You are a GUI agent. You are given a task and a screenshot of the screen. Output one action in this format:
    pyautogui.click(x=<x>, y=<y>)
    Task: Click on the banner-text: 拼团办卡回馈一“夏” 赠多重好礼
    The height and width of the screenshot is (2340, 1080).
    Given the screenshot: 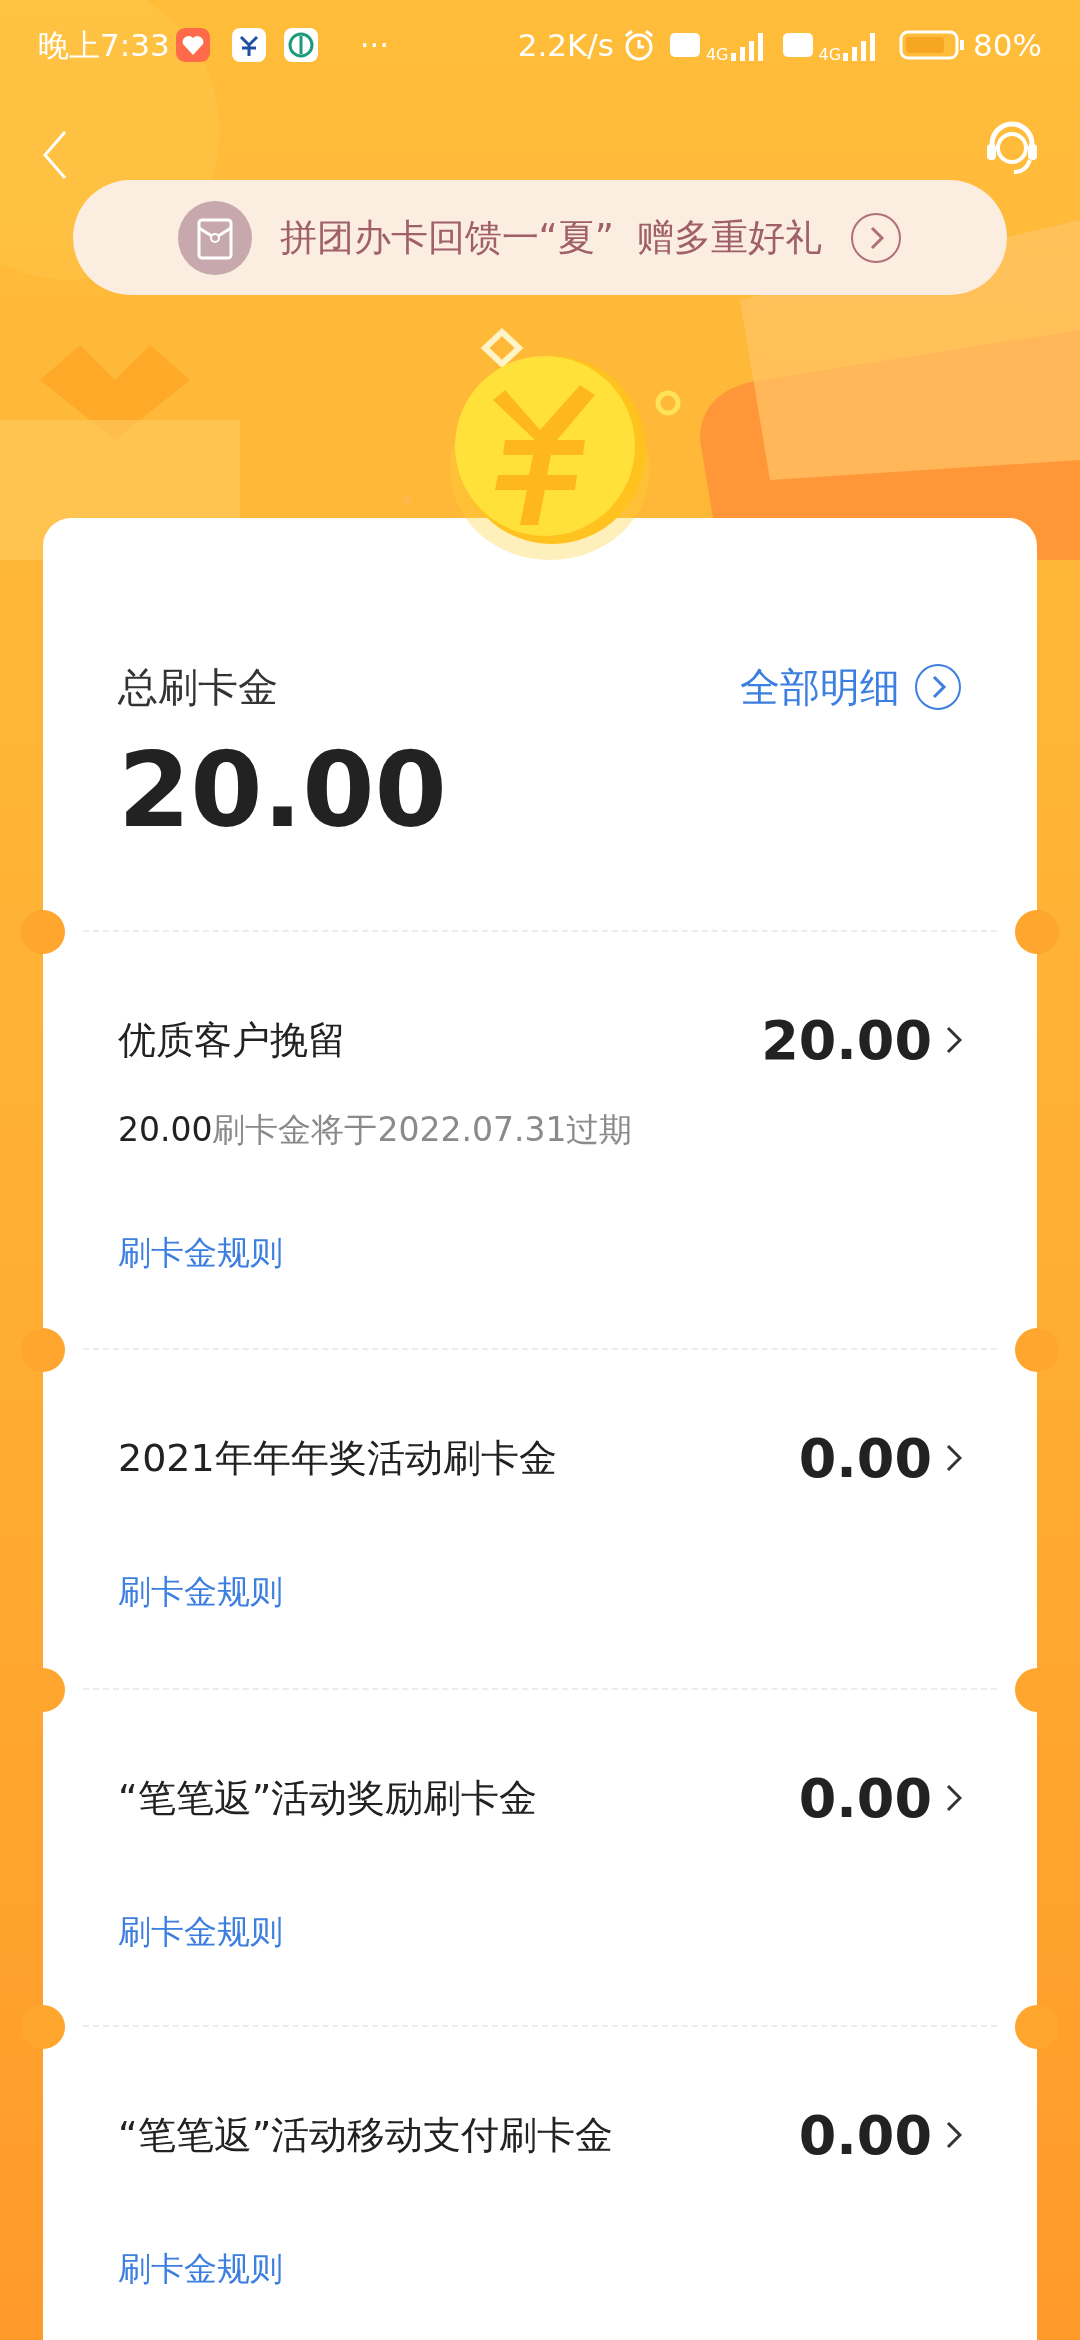 What is the action you would take?
    pyautogui.click(x=551, y=237)
    